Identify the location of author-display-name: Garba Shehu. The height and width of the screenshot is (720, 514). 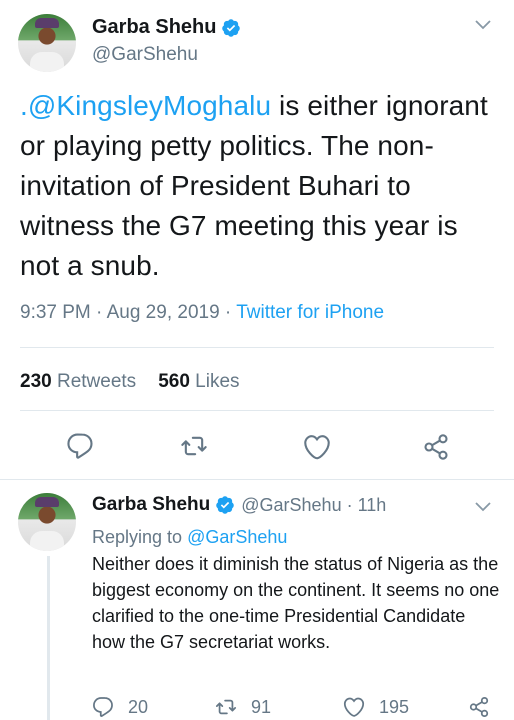
(154, 27).